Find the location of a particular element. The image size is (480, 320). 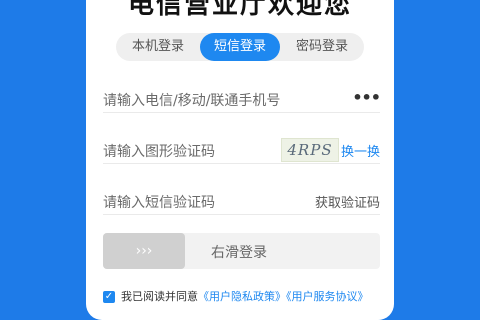

slider-handle: ››› is located at coordinates (144, 251).